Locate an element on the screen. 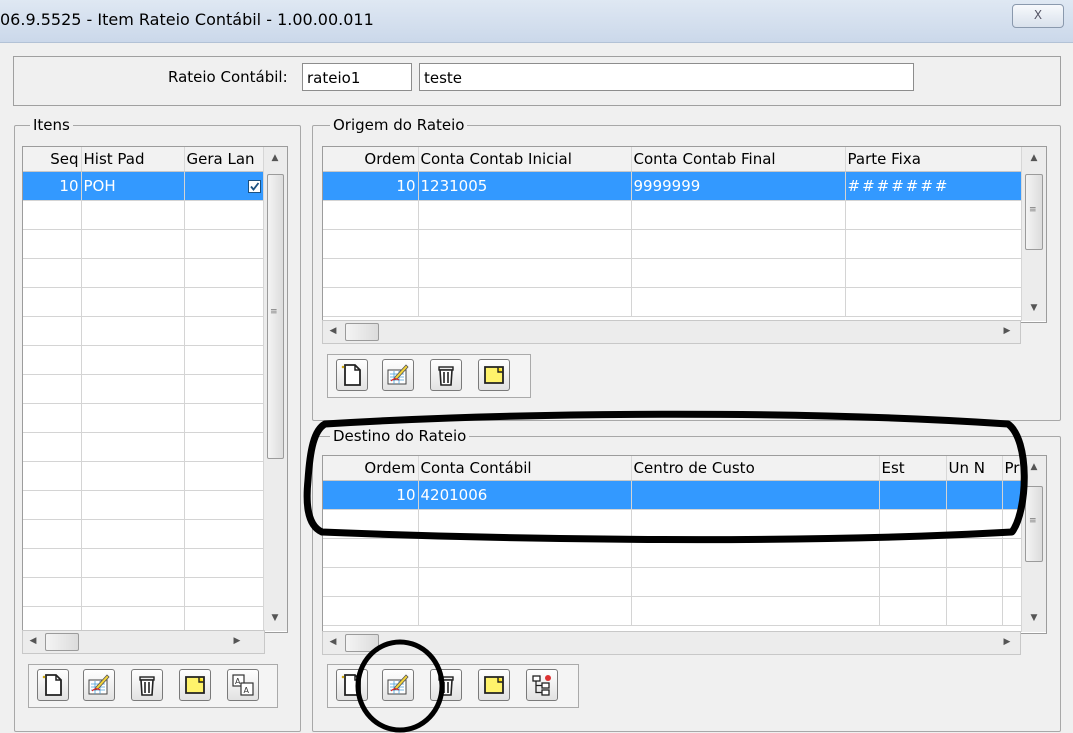 The image size is (1073, 733). un-cell is located at coordinates (974, 495).